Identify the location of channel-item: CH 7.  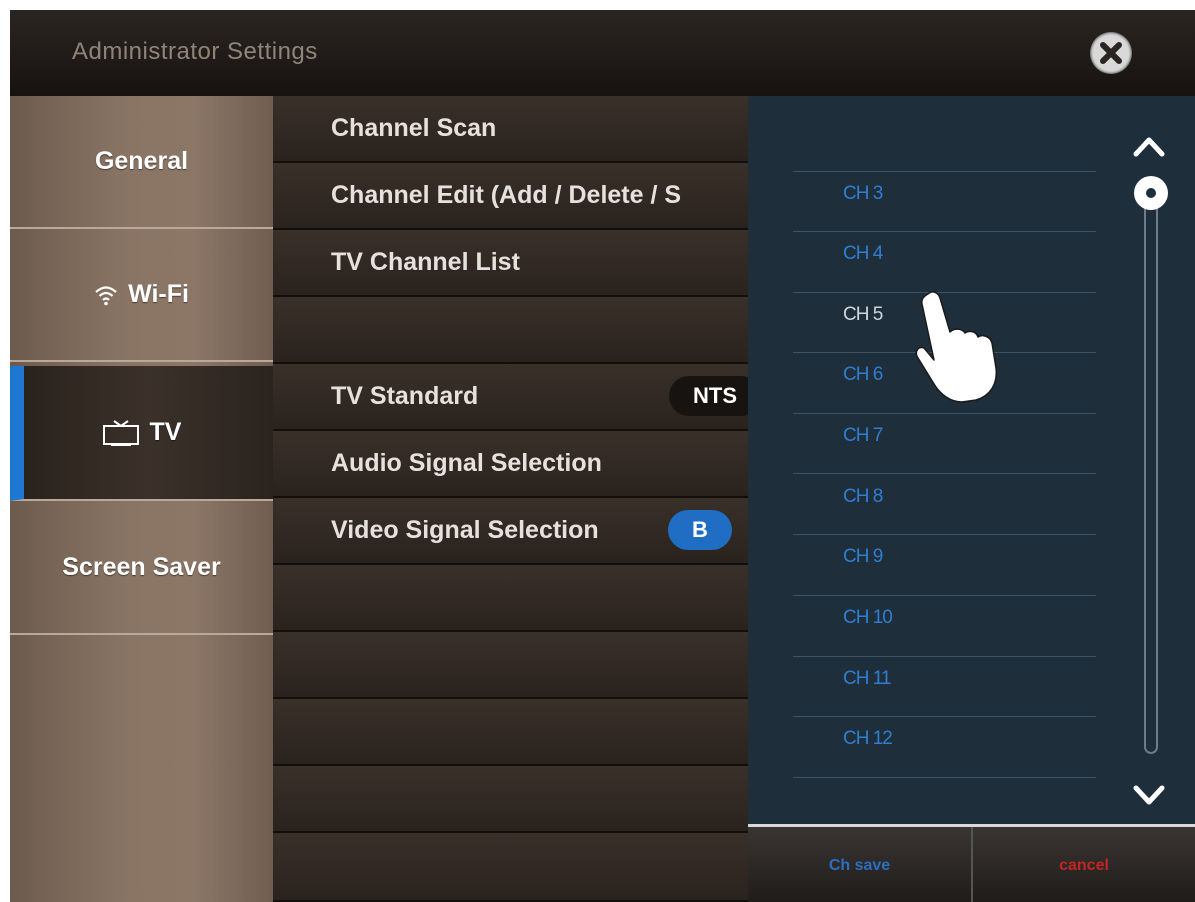
(863, 436).